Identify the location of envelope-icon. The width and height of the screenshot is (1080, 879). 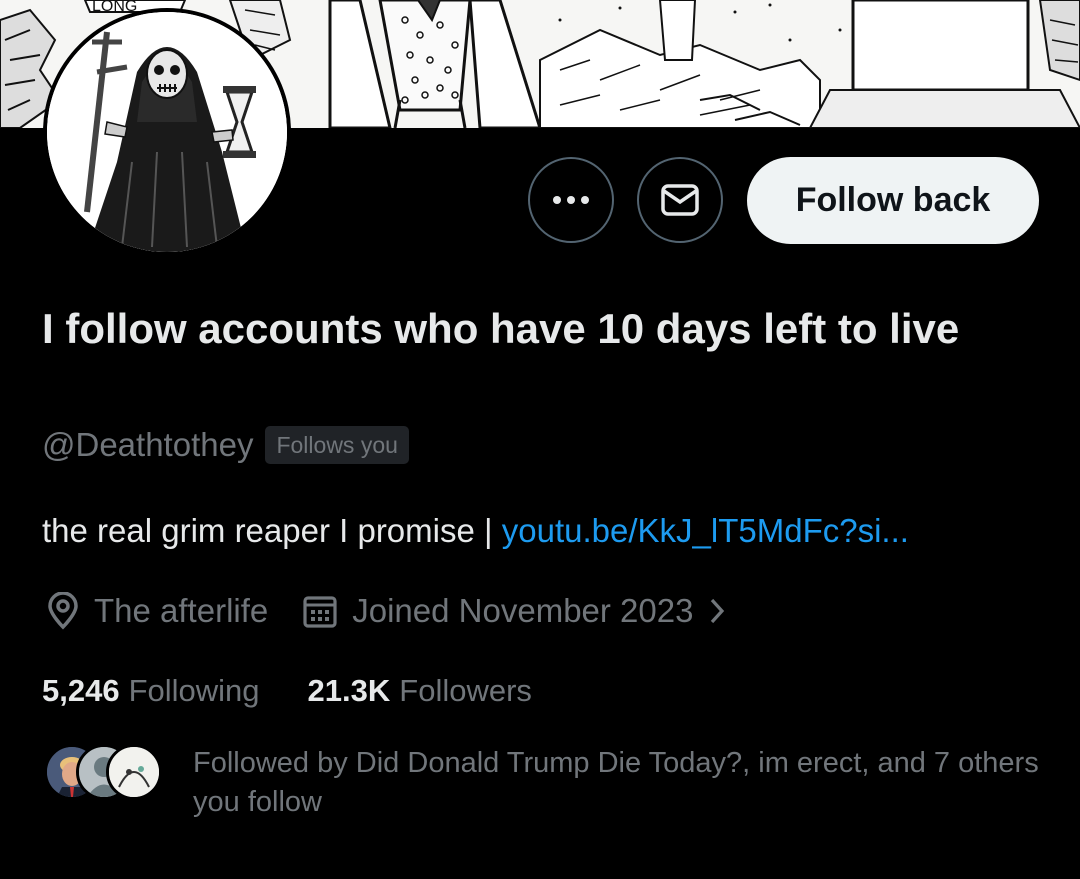
(680, 200).